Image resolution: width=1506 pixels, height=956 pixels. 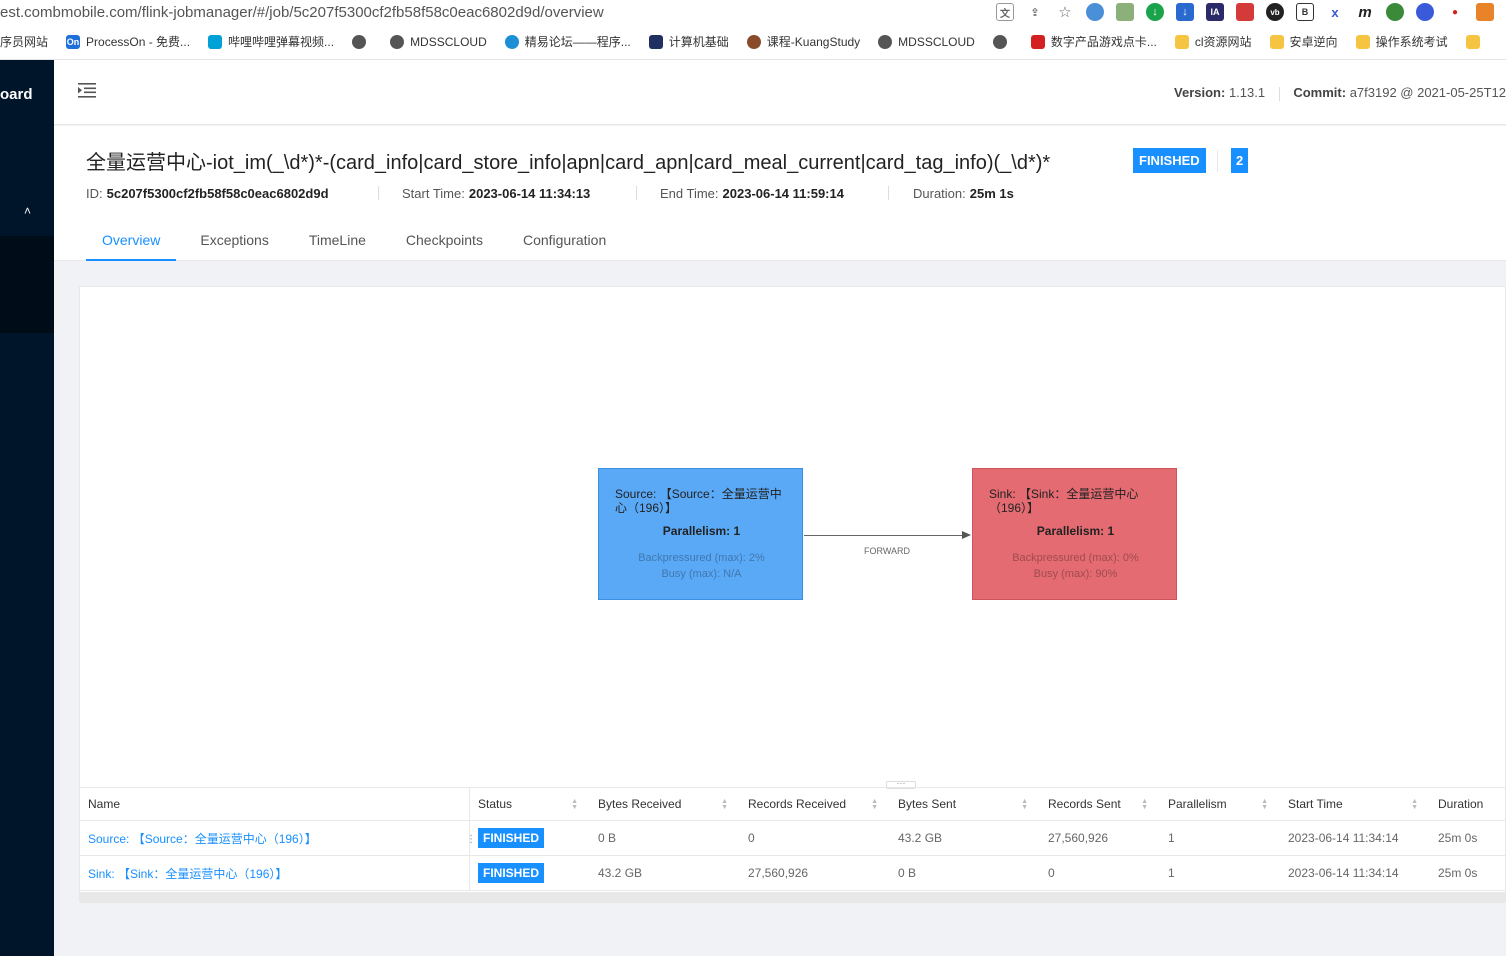 What do you see at coordinates (1245, 12) in the screenshot?
I see `extension-cube-icon` at bounding box center [1245, 12].